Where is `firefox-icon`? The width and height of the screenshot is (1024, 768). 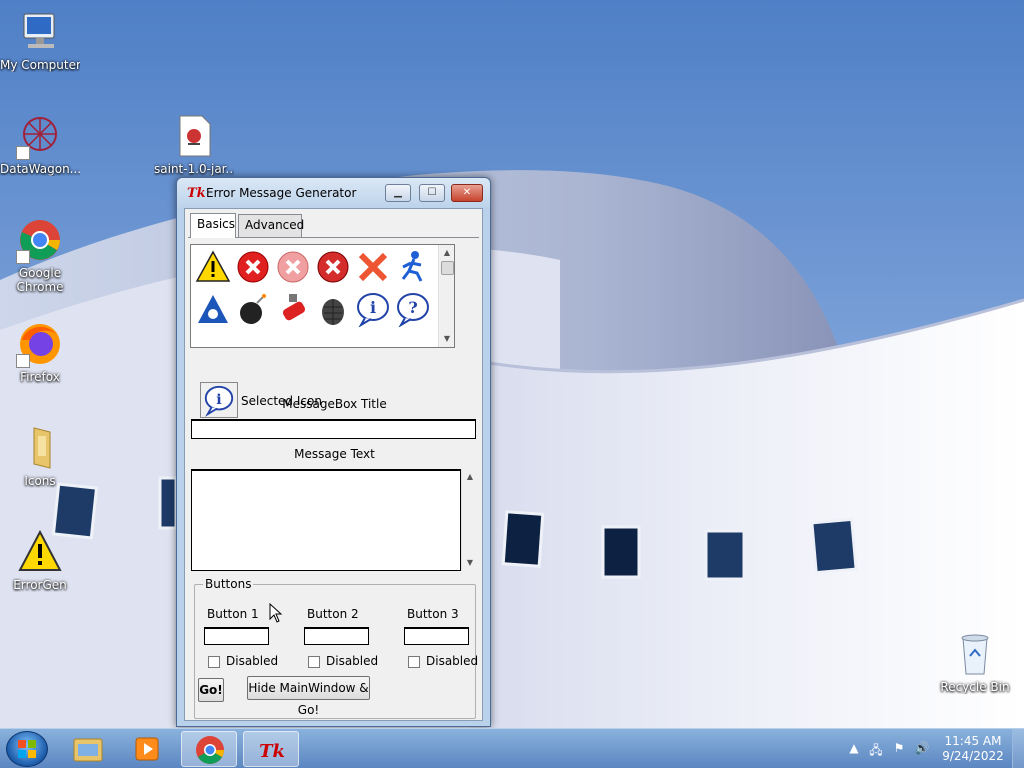
firefox-icon is located at coordinates (40, 344).